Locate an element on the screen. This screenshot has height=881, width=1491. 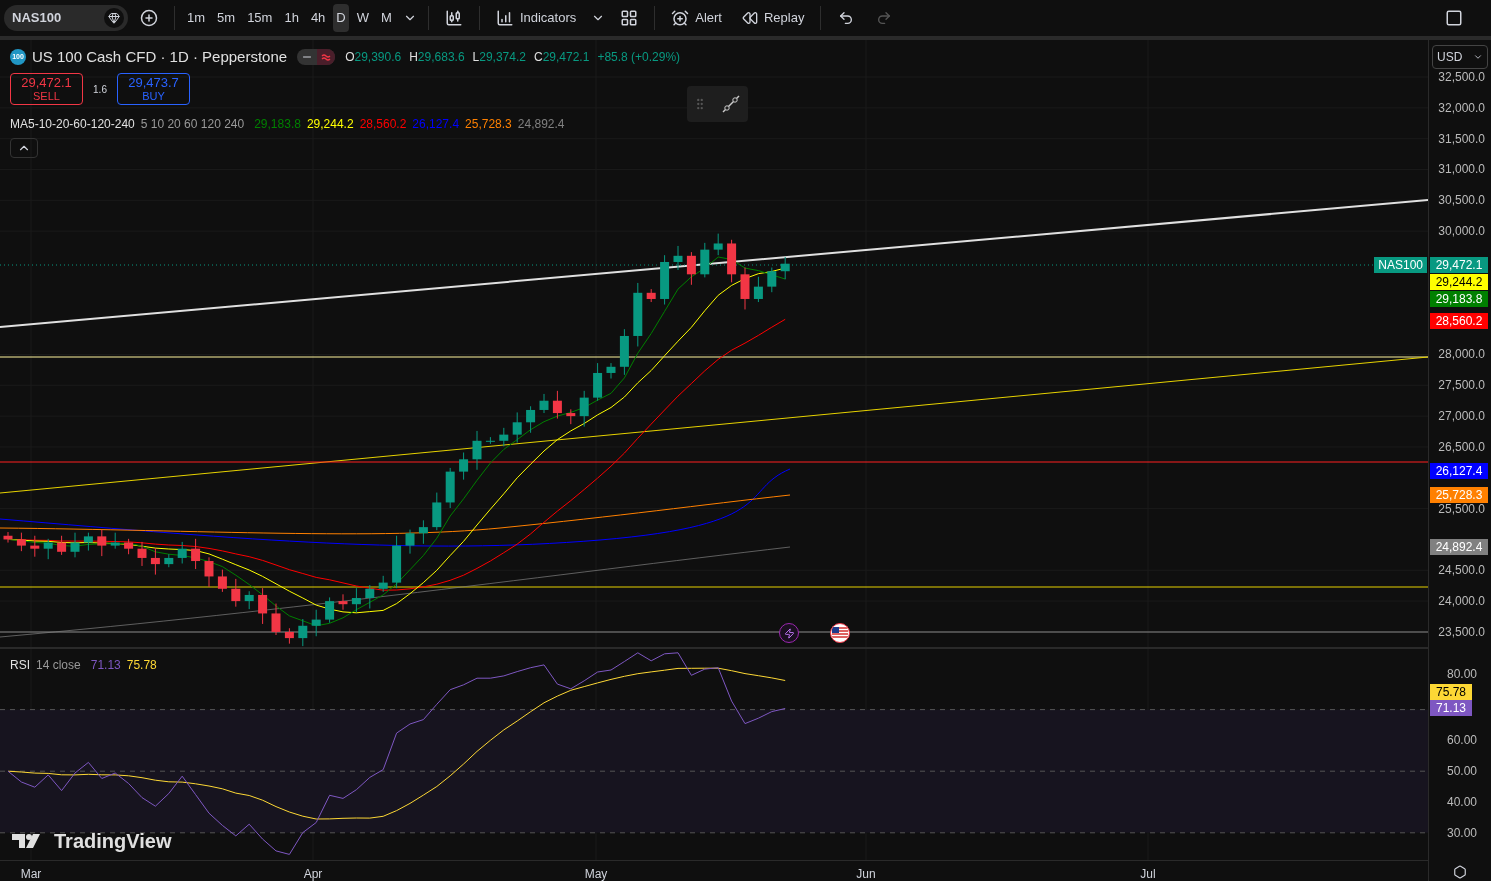
rsi-axis-label: 50.00 is located at coordinates (1461, 772).